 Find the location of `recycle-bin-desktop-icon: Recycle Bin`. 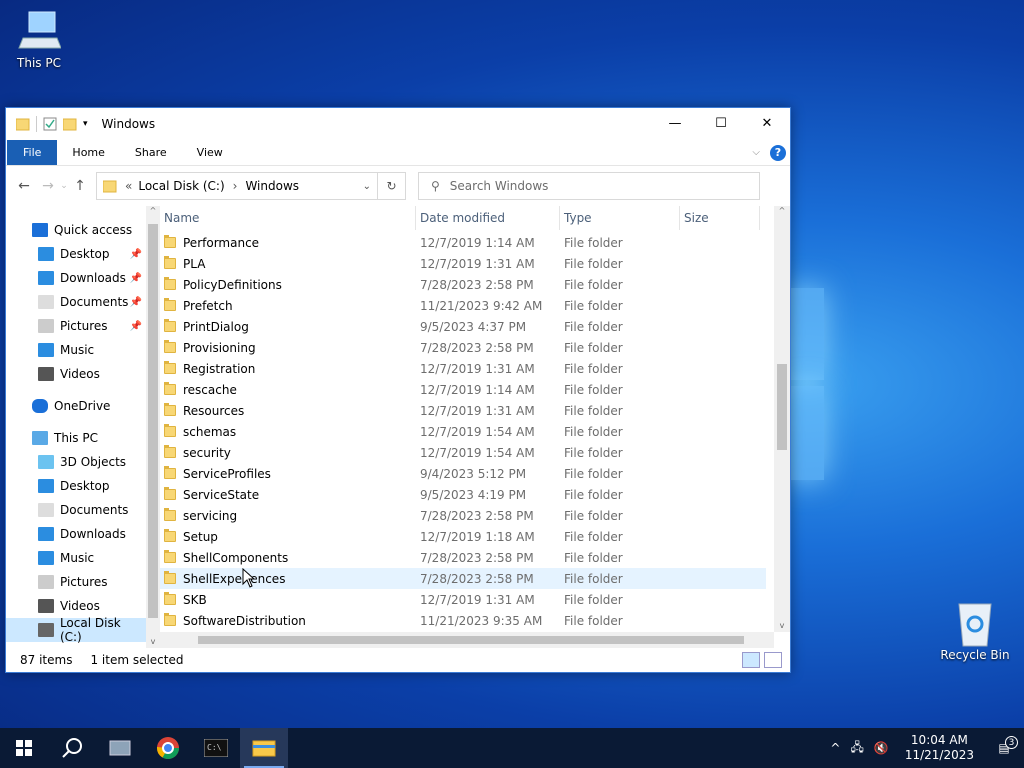

recycle-bin-desktop-icon: Recycle Bin is located at coordinates (975, 631).